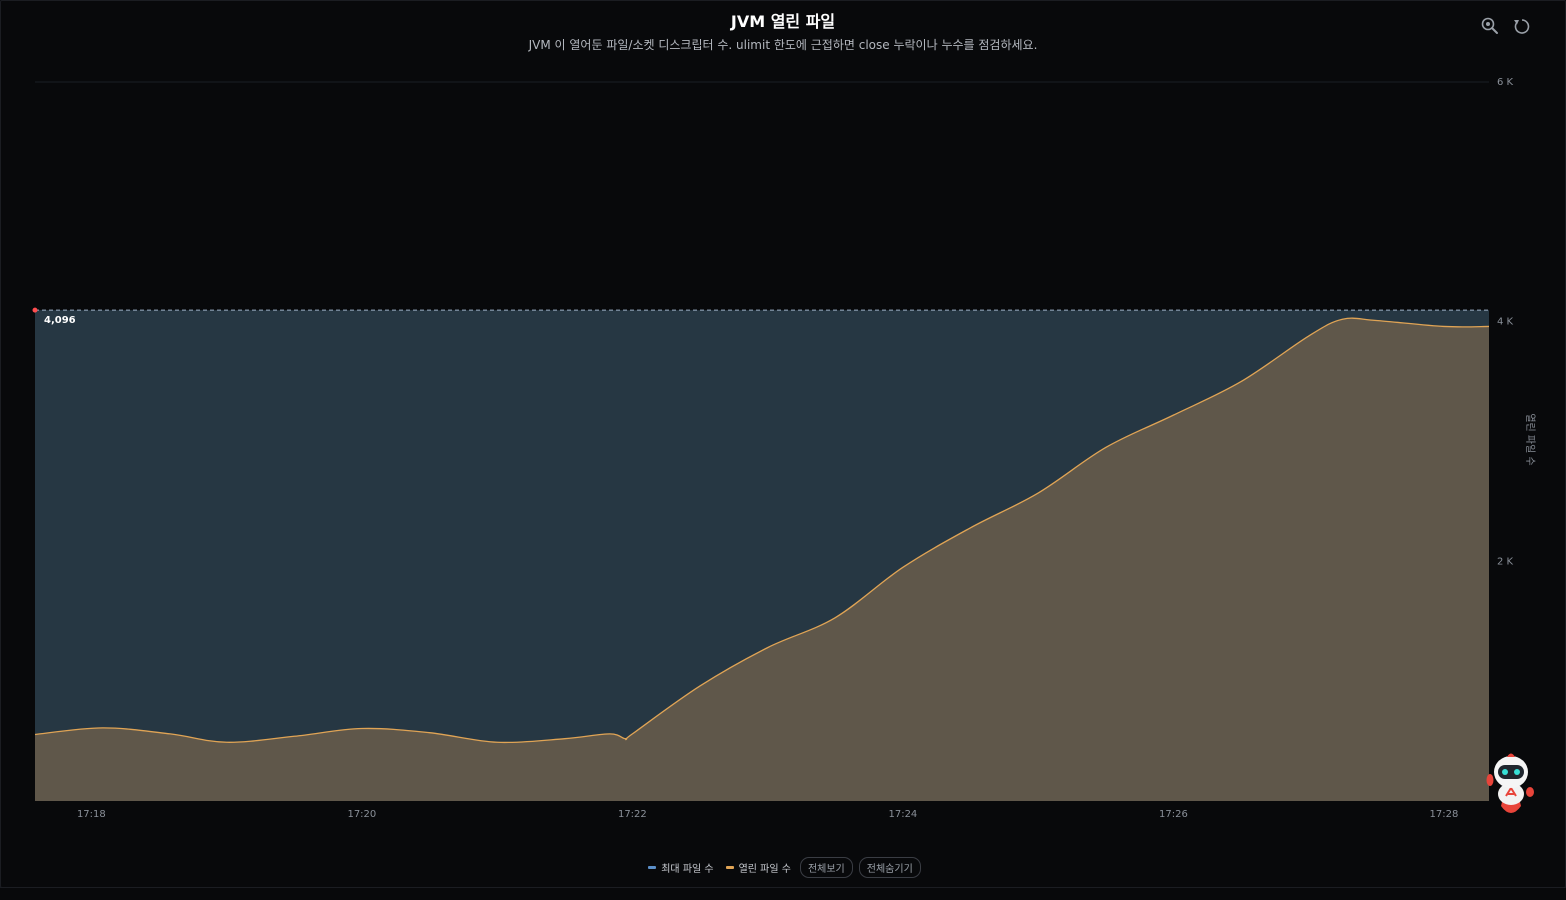  I want to click on legend-swatch-open-files, so click(729, 867).